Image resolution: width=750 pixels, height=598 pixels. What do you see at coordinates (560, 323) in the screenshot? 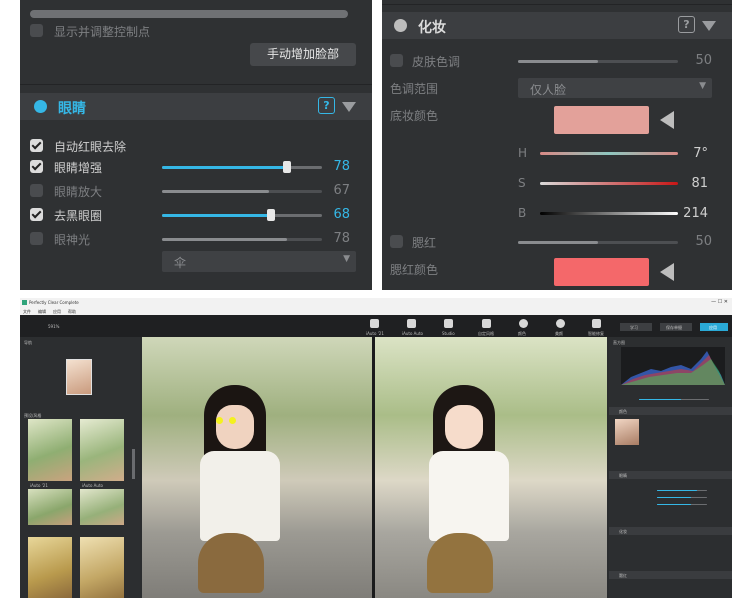
I see `beauty-tool-icon` at bounding box center [560, 323].